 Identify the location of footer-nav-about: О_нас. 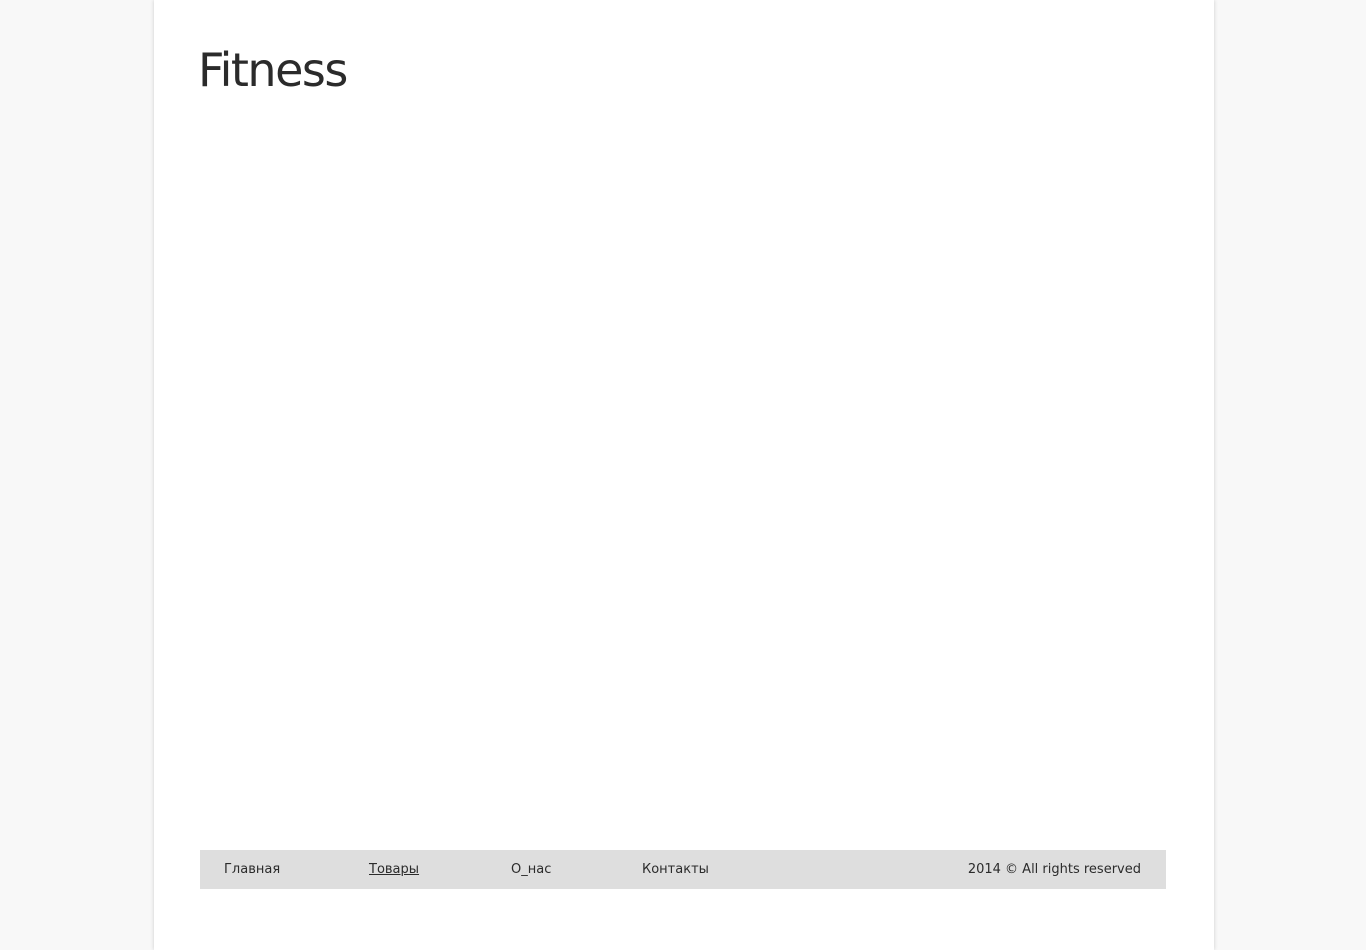
(531, 869).